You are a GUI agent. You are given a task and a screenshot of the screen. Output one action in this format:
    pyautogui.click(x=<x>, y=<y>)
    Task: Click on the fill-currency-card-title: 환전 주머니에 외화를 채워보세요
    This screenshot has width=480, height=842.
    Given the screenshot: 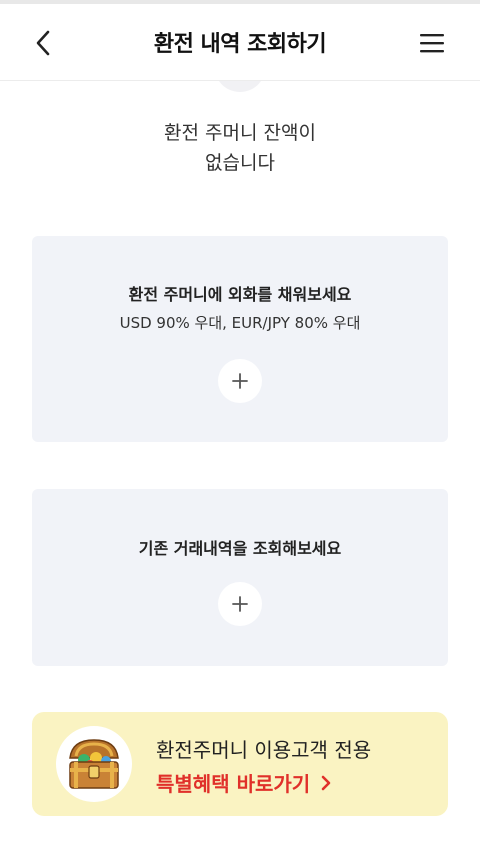 What is the action you would take?
    pyautogui.click(x=240, y=294)
    